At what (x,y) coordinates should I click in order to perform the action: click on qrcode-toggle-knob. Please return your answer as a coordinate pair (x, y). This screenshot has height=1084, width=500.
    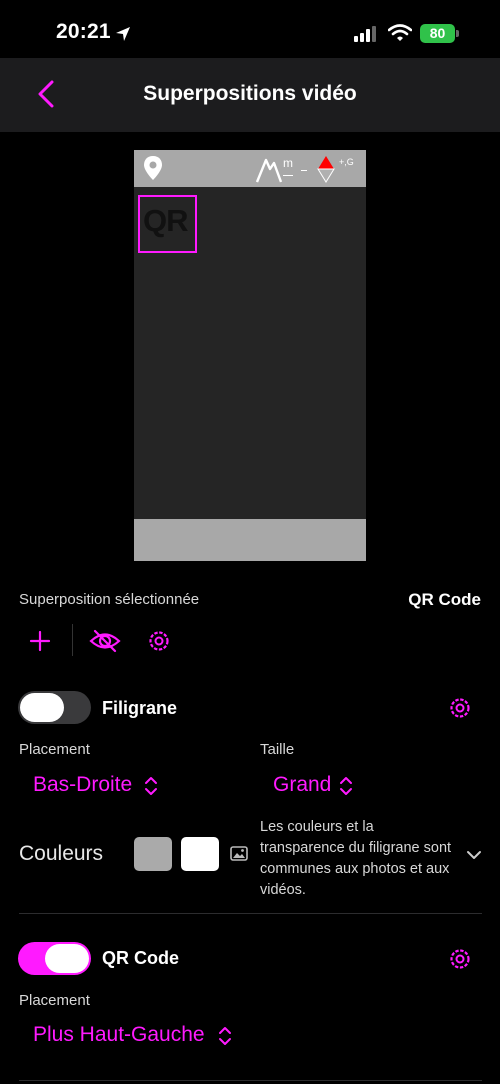
    Looking at the image, I should click on (67, 958).